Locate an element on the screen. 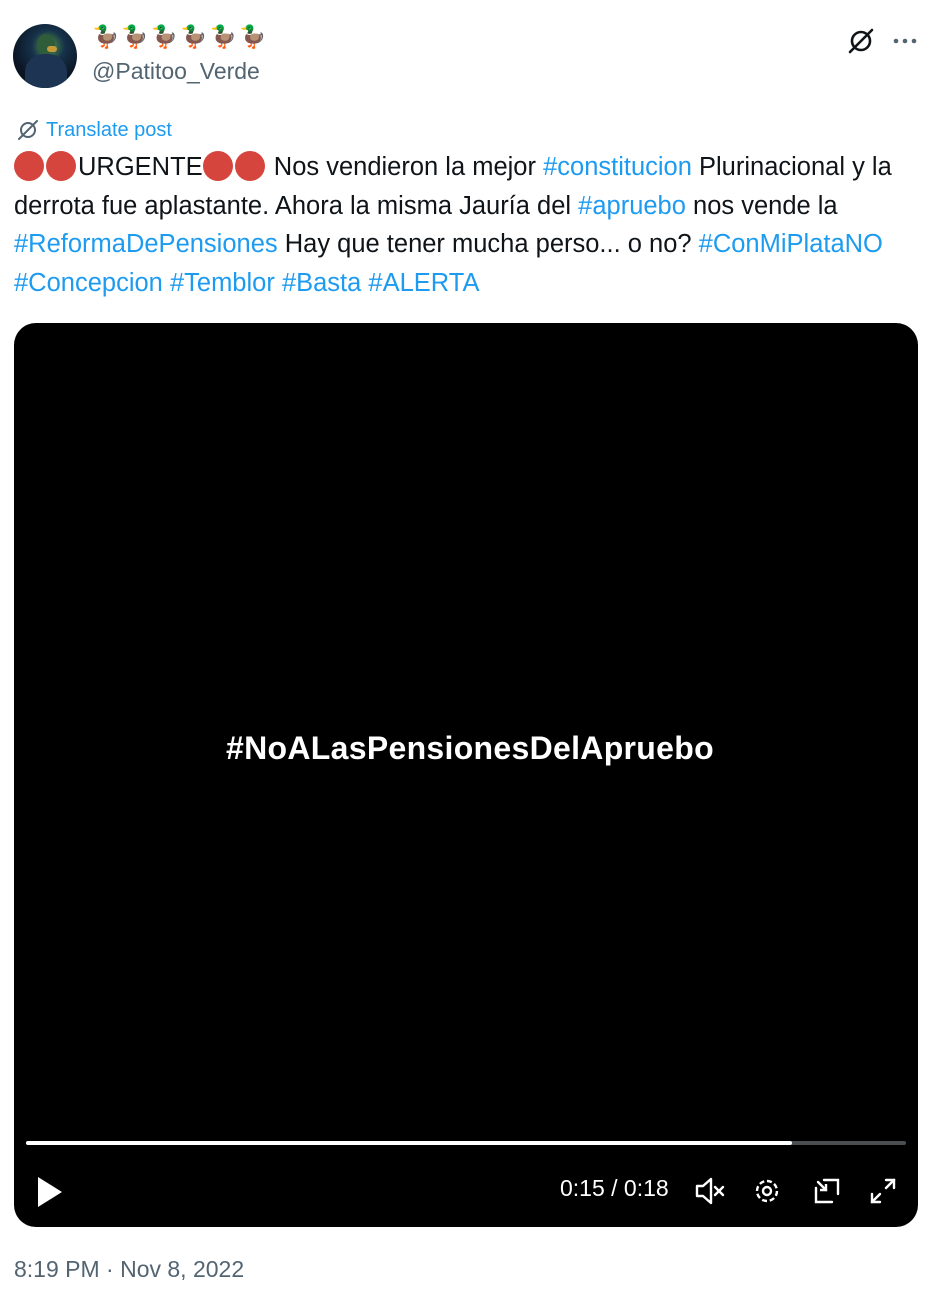 This screenshot has width=940, height=1300. hashtag-link: #Basta is located at coordinates (321, 283).